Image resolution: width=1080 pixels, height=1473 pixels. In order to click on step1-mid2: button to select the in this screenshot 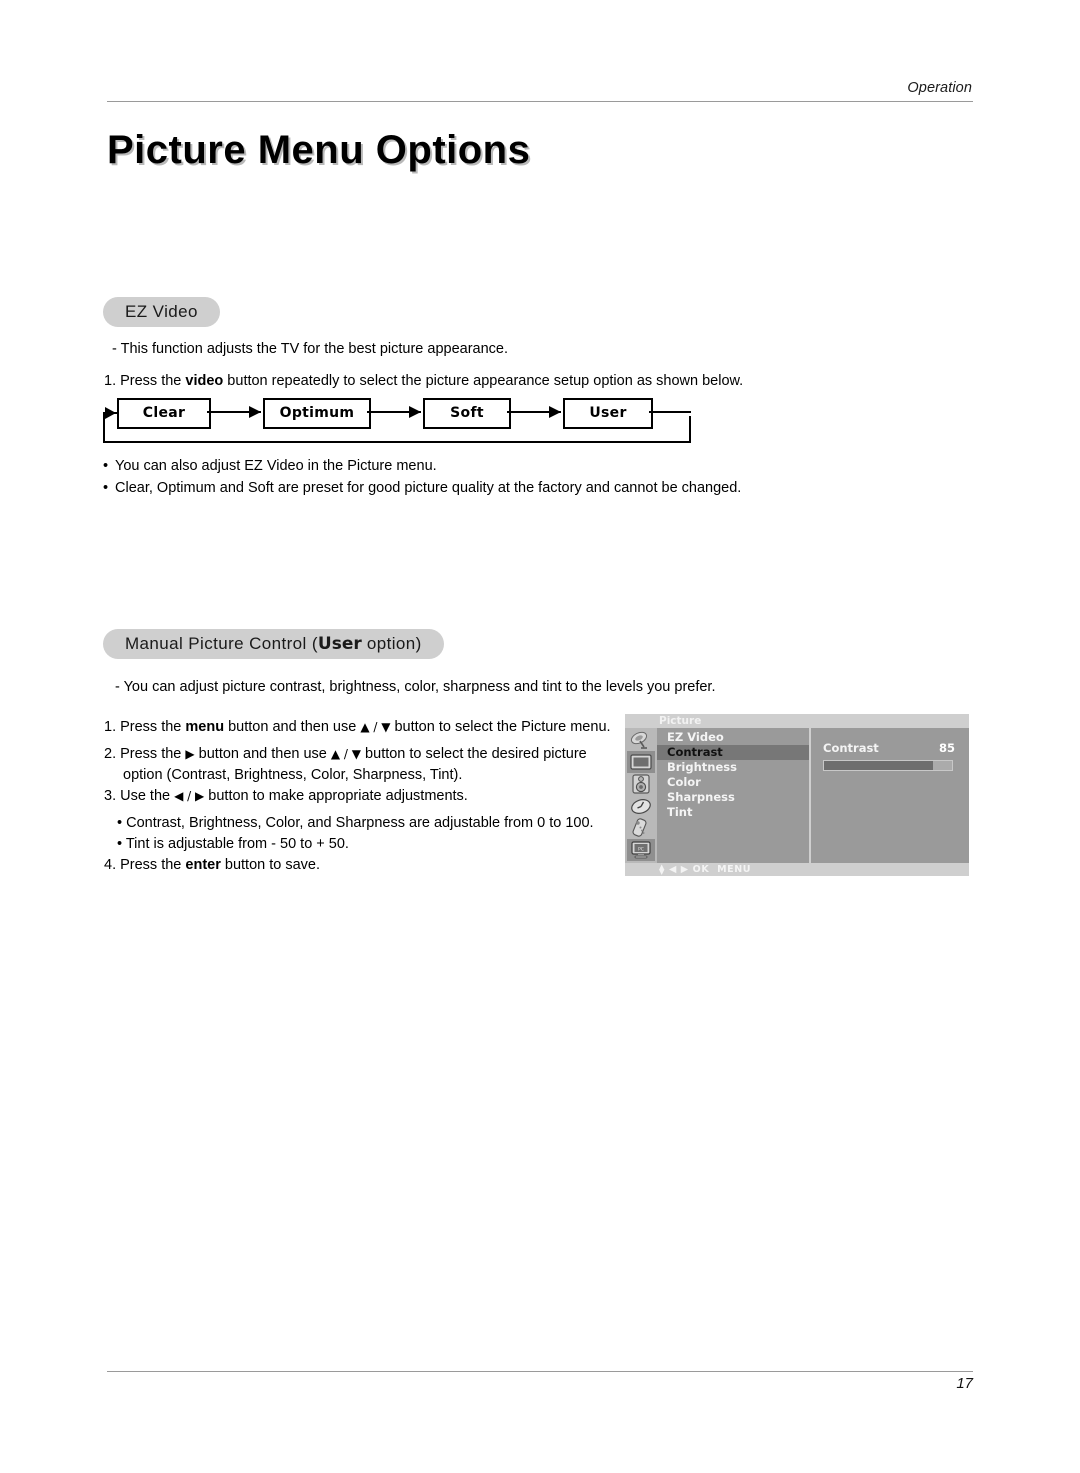, I will do `click(456, 727)`.